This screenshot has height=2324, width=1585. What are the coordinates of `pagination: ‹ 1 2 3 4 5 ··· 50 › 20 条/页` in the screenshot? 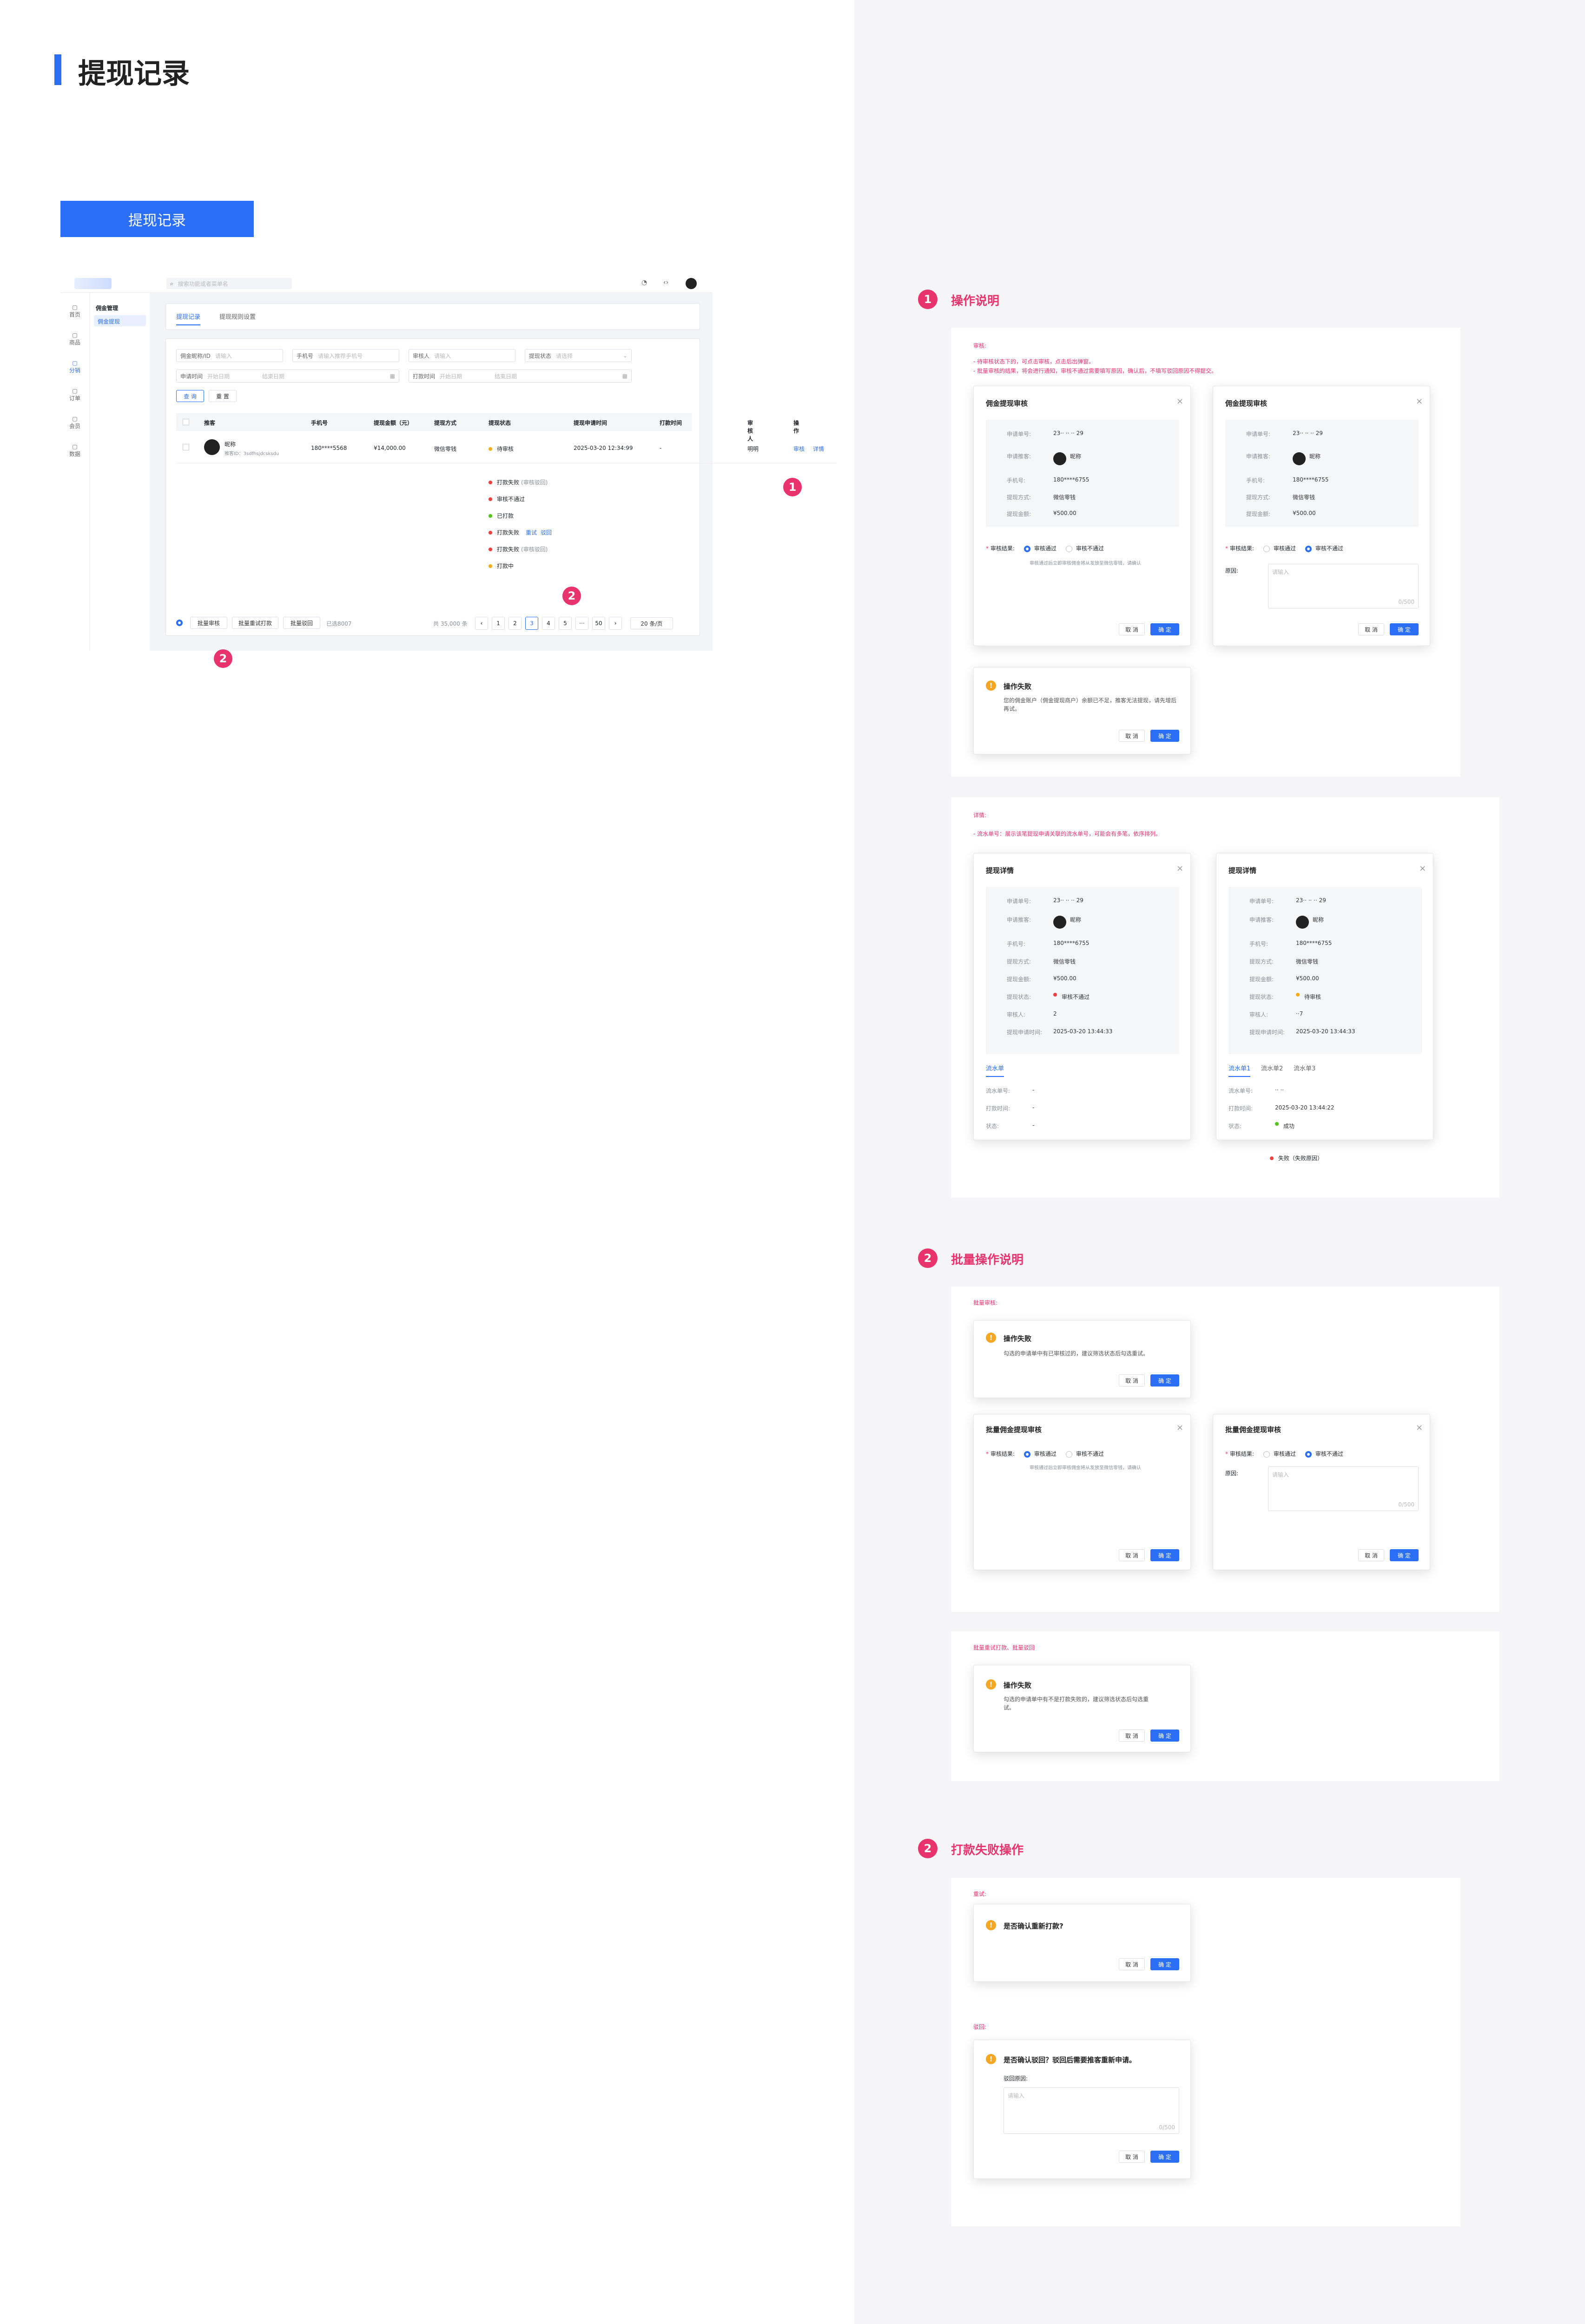 It's located at (574, 623).